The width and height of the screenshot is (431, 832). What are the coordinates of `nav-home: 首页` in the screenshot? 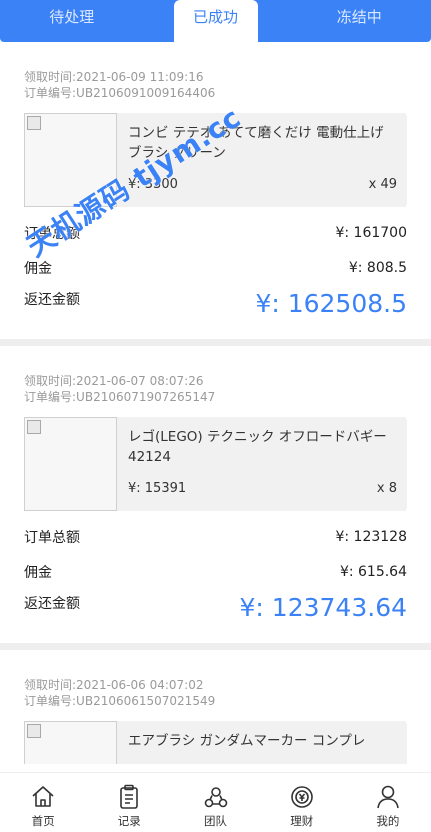 It's located at (43, 802).